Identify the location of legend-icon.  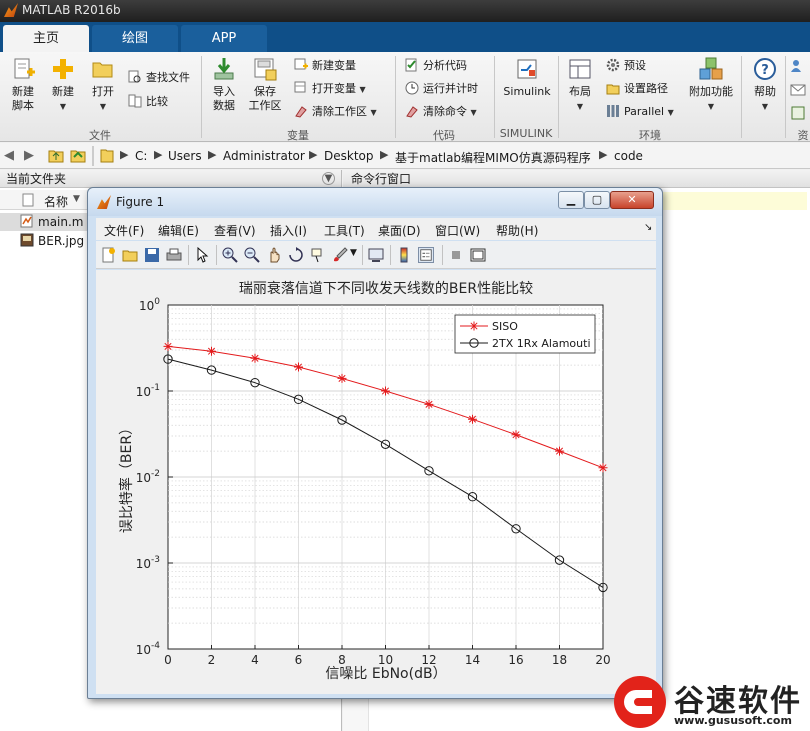
(426, 255).